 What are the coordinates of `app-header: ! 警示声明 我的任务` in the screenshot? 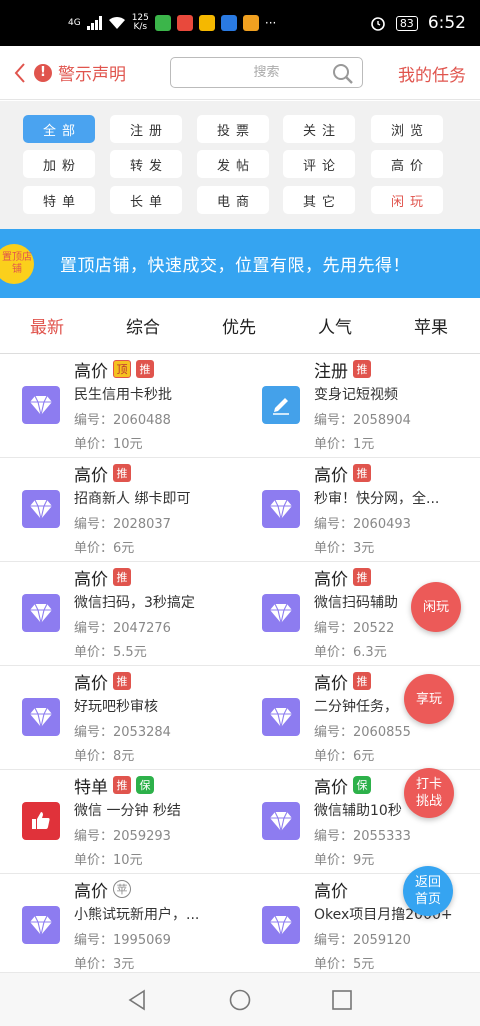 It's located at (240, 73).